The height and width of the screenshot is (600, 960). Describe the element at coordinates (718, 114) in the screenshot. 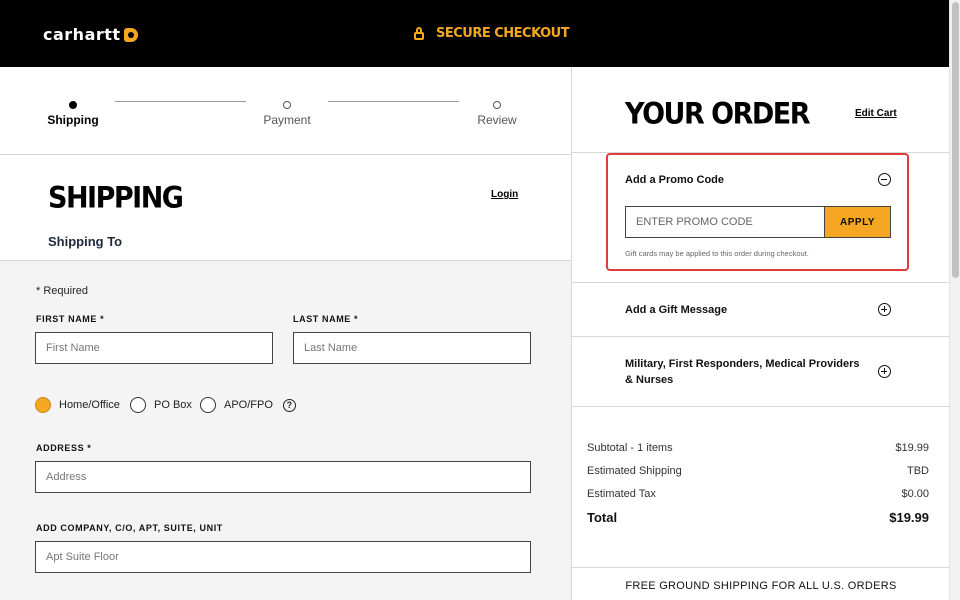

I see `order-title: YOUR ORDER` at that location.